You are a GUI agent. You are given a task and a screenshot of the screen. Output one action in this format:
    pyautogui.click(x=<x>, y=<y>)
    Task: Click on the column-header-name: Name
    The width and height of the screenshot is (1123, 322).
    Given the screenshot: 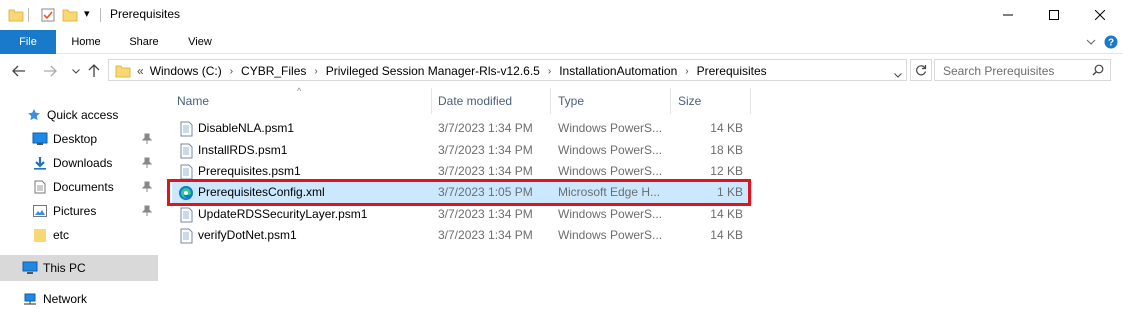 What is the action you would take?
    pyautogui.click(x=193, y=101)
    